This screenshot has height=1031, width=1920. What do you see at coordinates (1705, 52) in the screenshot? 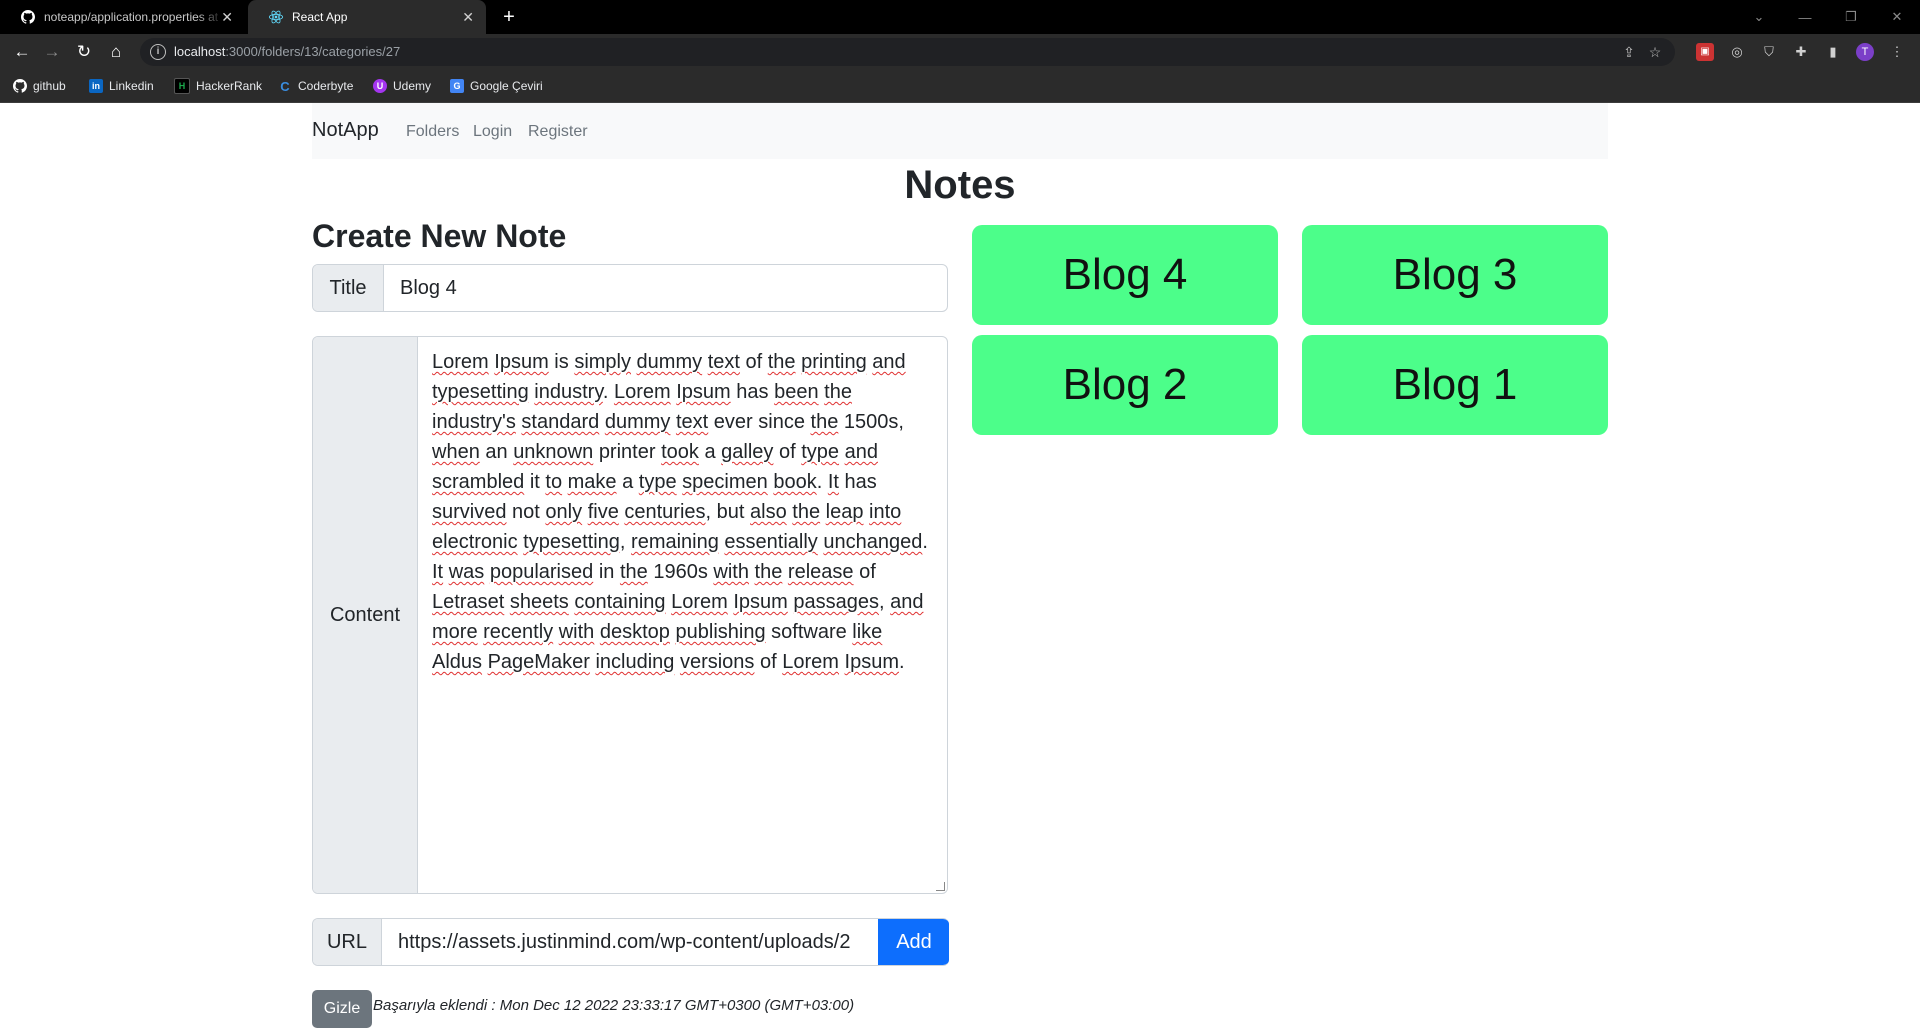
I see `extension-icon: ▣` at bounding box center [1705, 52].